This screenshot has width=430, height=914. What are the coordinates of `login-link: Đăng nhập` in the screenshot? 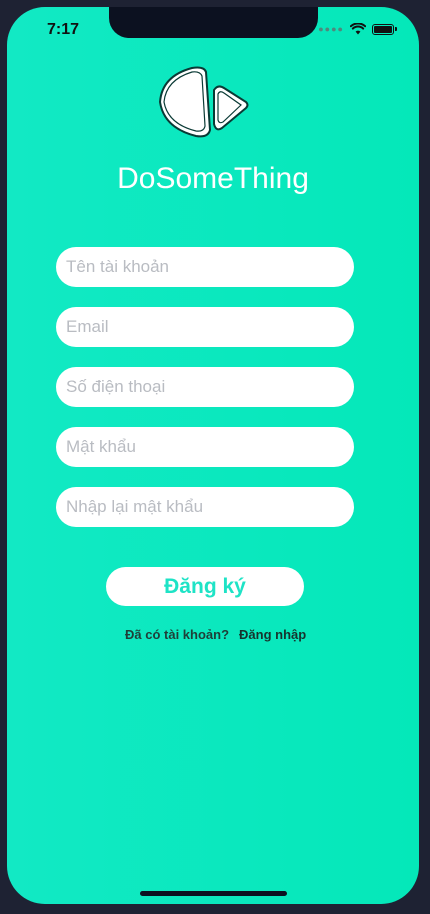 It's located at (272, 634).